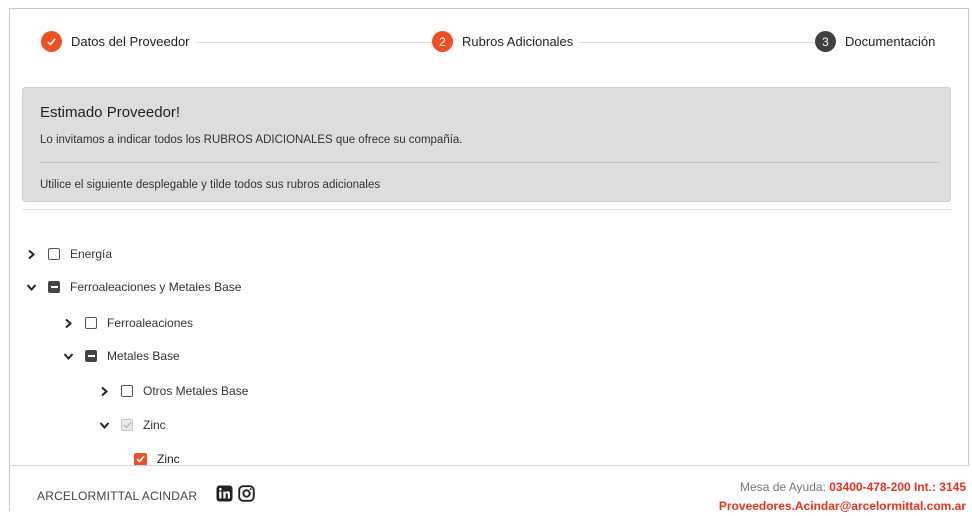  I want to click on tree-item-zinc-group: Zinc, so click(131, 425).